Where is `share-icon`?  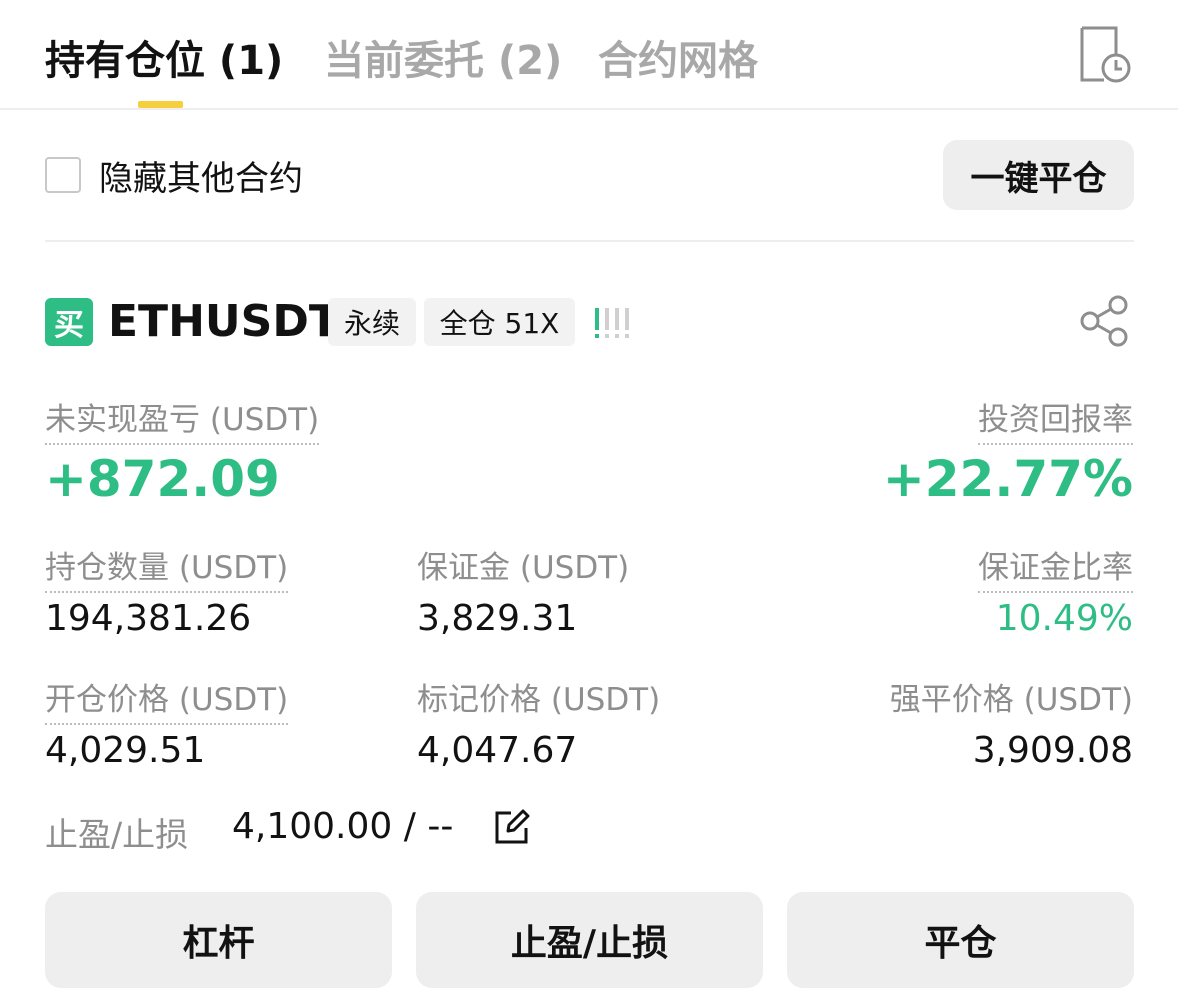
share-icon is located at coordinates (1104, 321).